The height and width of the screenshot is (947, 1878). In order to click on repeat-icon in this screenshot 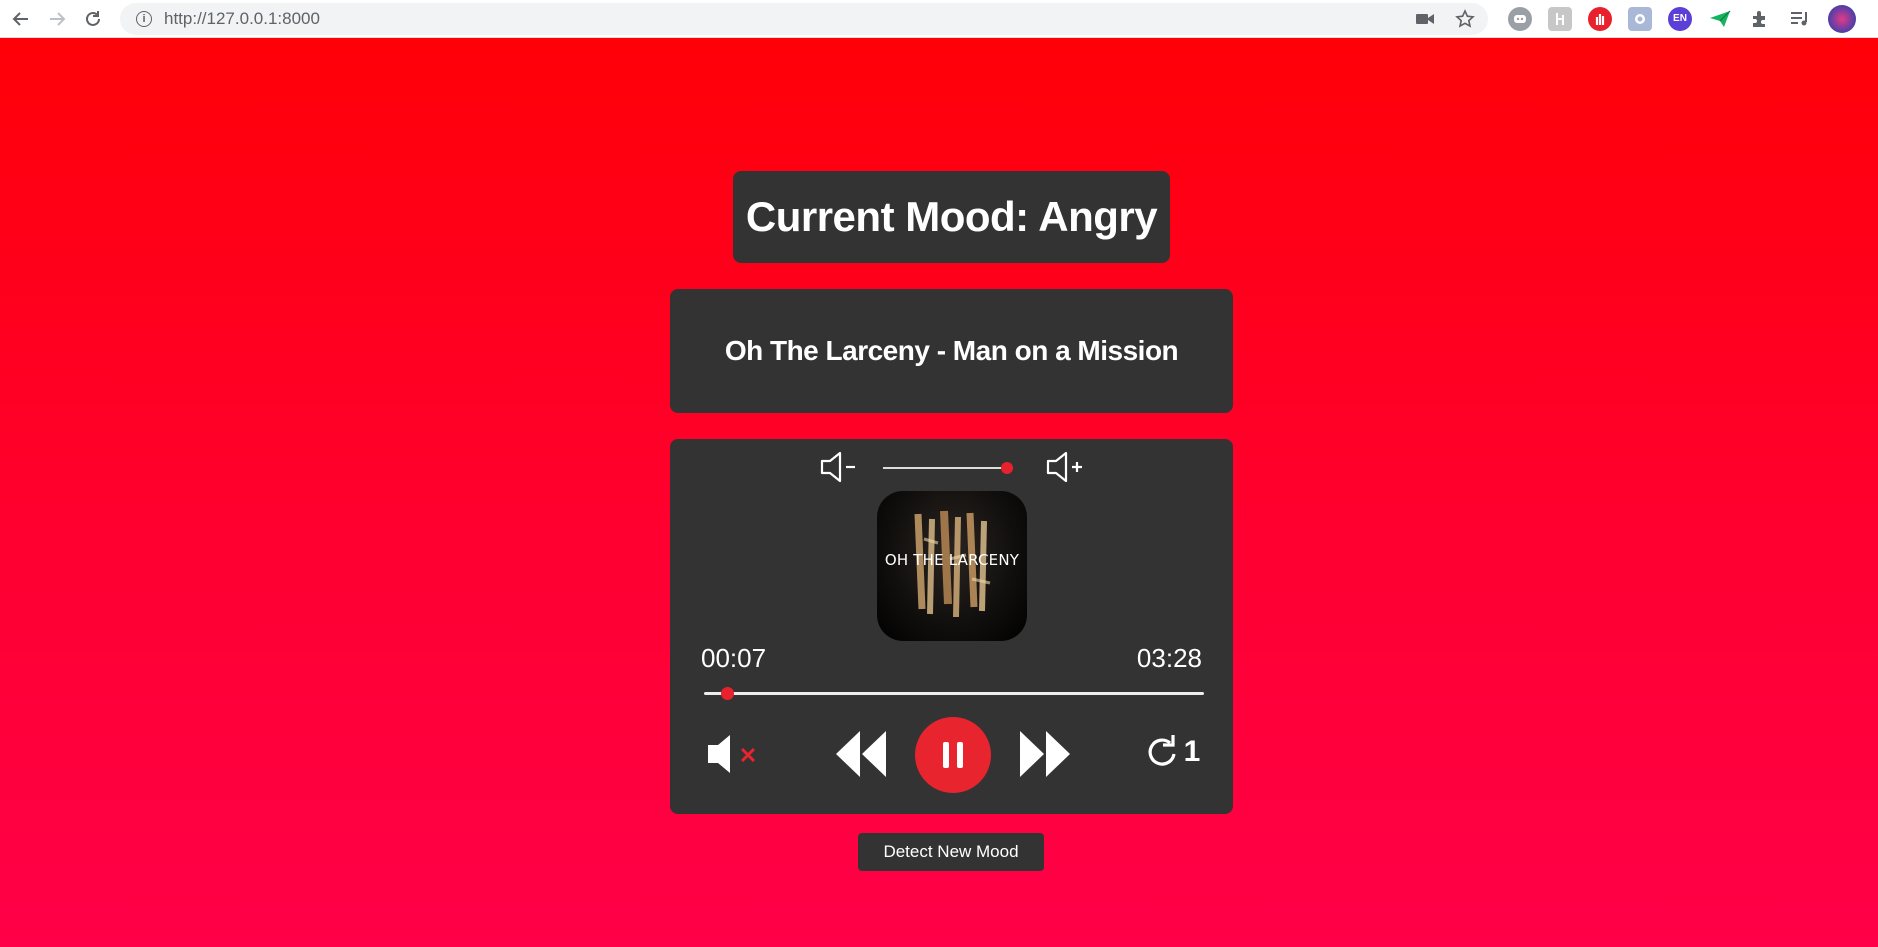, I will do `click(1162, 750)`.